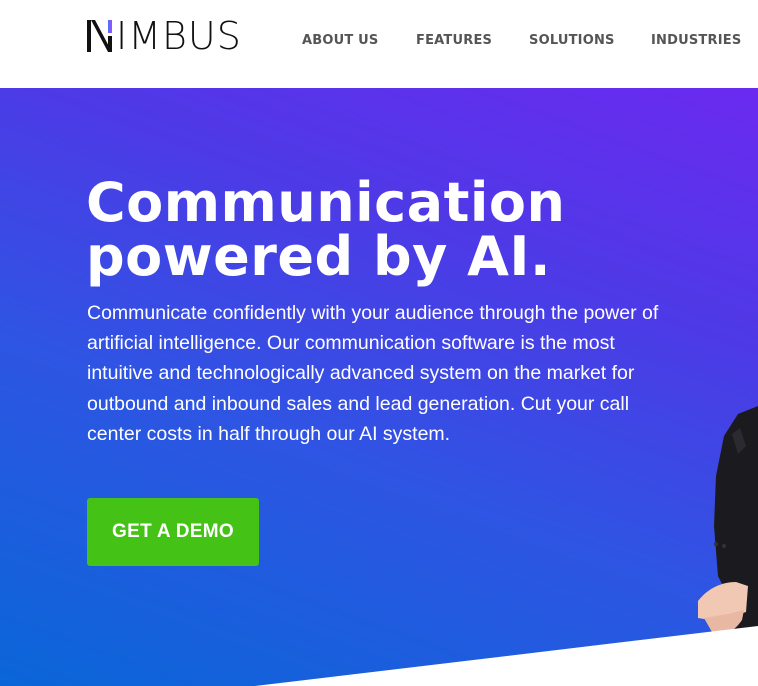  Describe the element at coordinates (173, 532) in the screenshot. I see `get-a-demo-button: GET A DEMO` at that location.